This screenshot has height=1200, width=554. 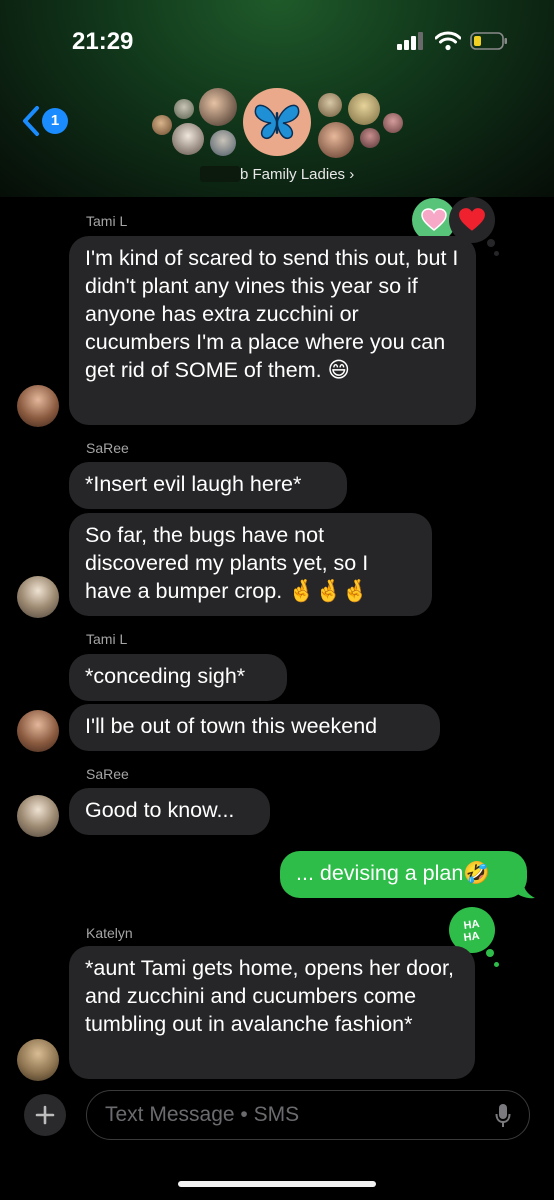 I want to click on haha-icon: HA HA, so click(x=471, y=930).